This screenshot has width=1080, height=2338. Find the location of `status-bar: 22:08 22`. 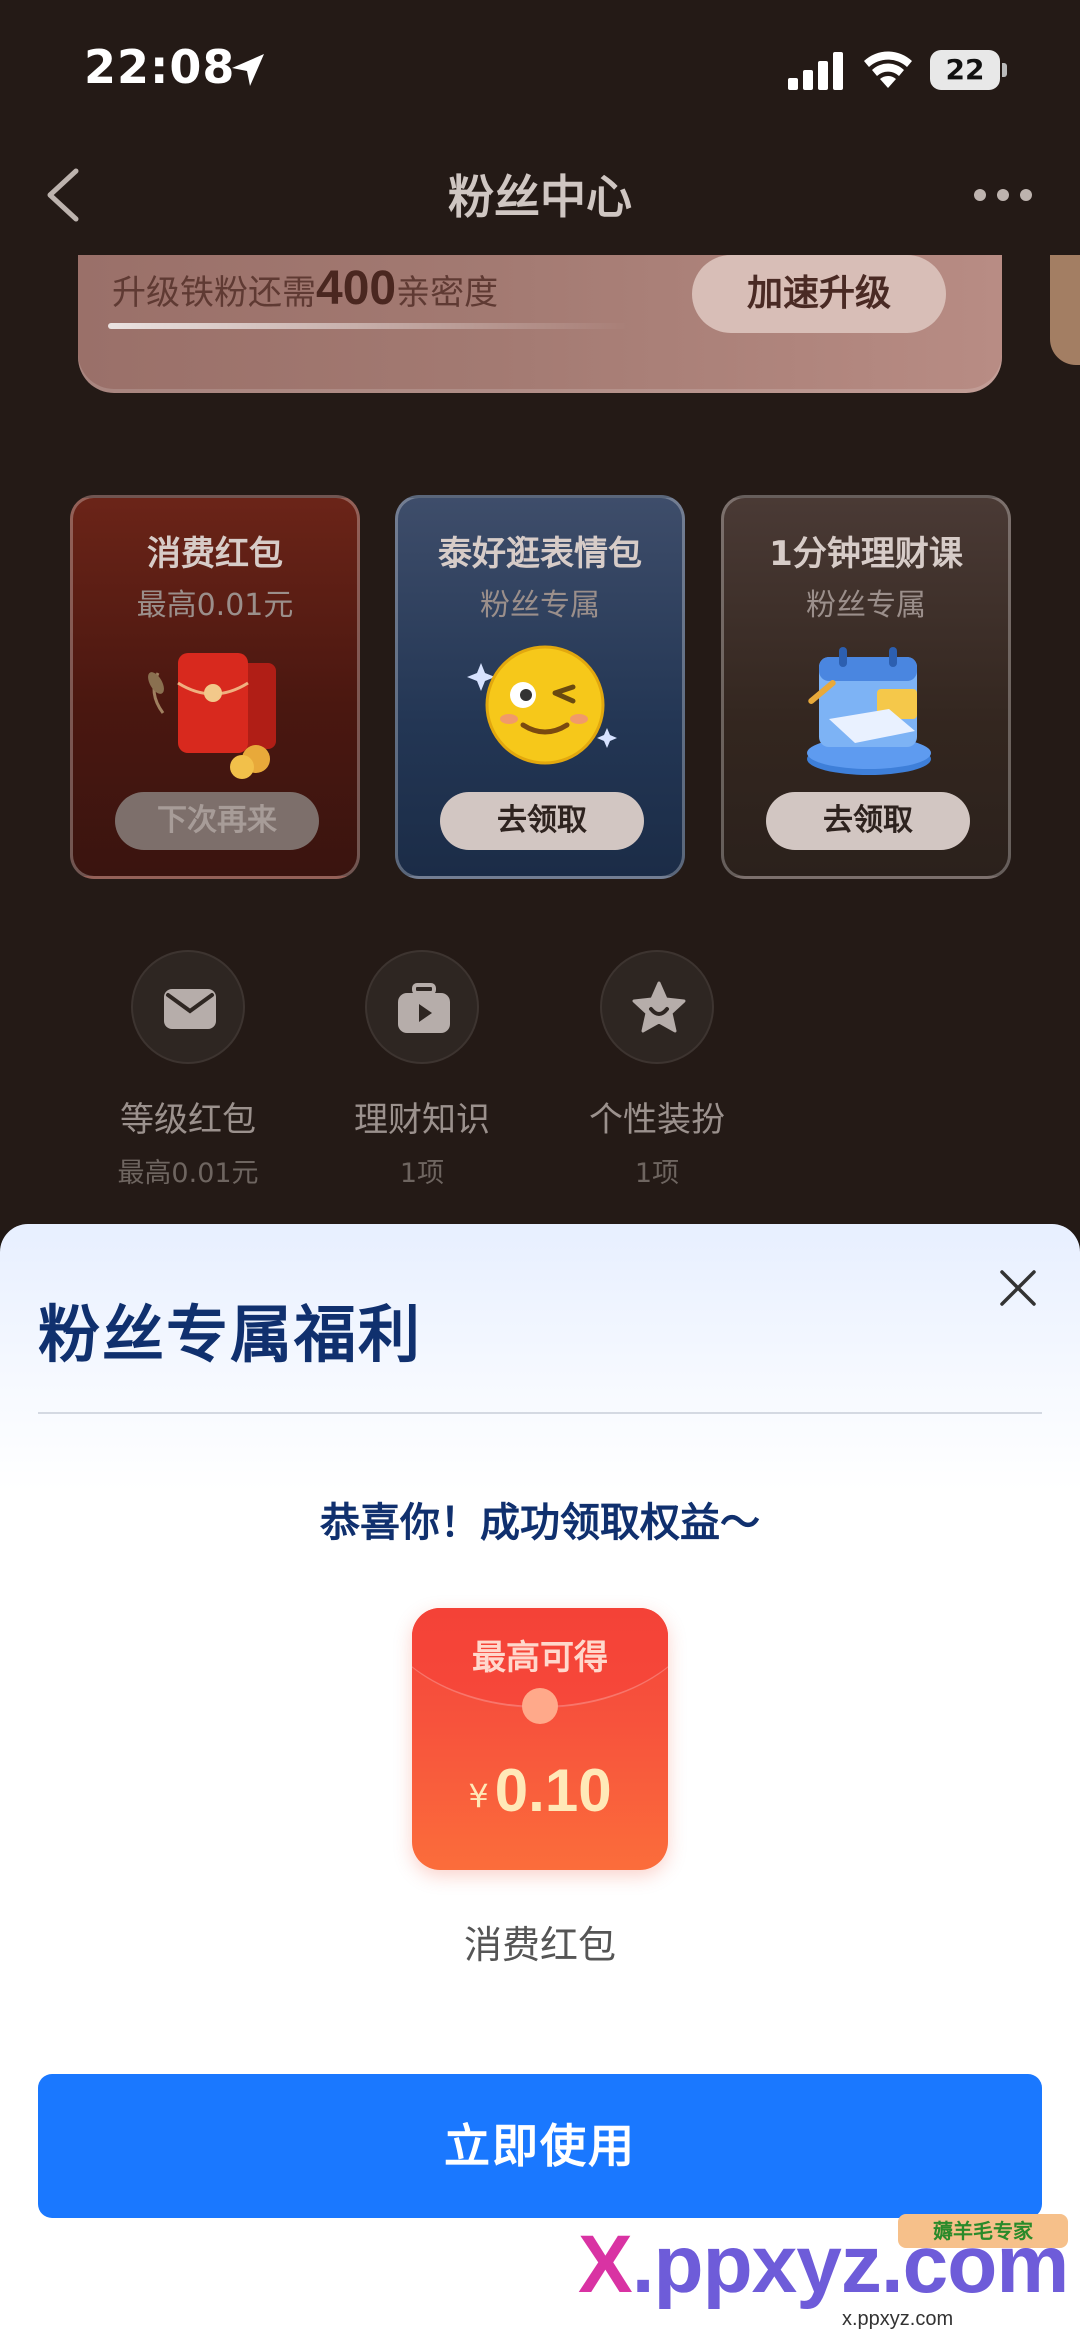

status-bar: 22:08 22 is located at coordinates (540, 67).